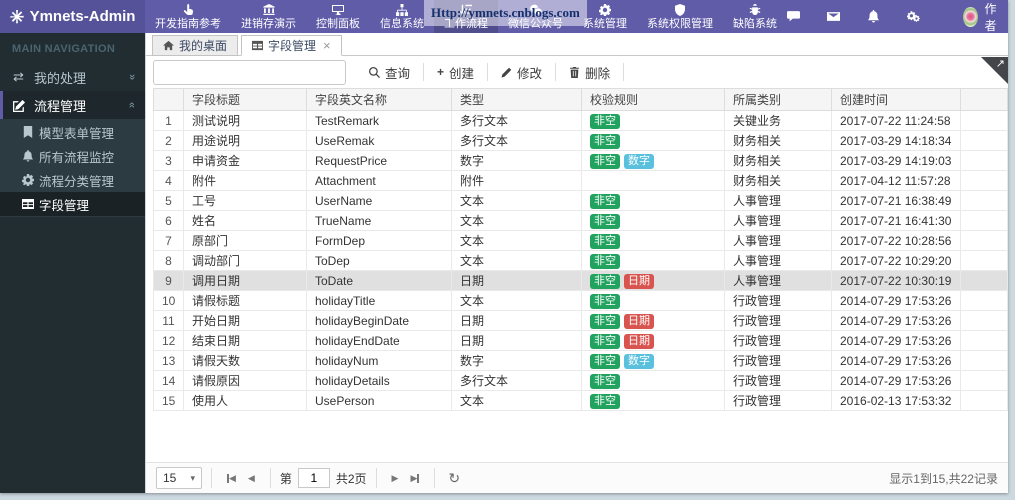 The width and height of the screenshot is (1015, 500). I want to click on first-page-button: ◀, so click(231, 478).